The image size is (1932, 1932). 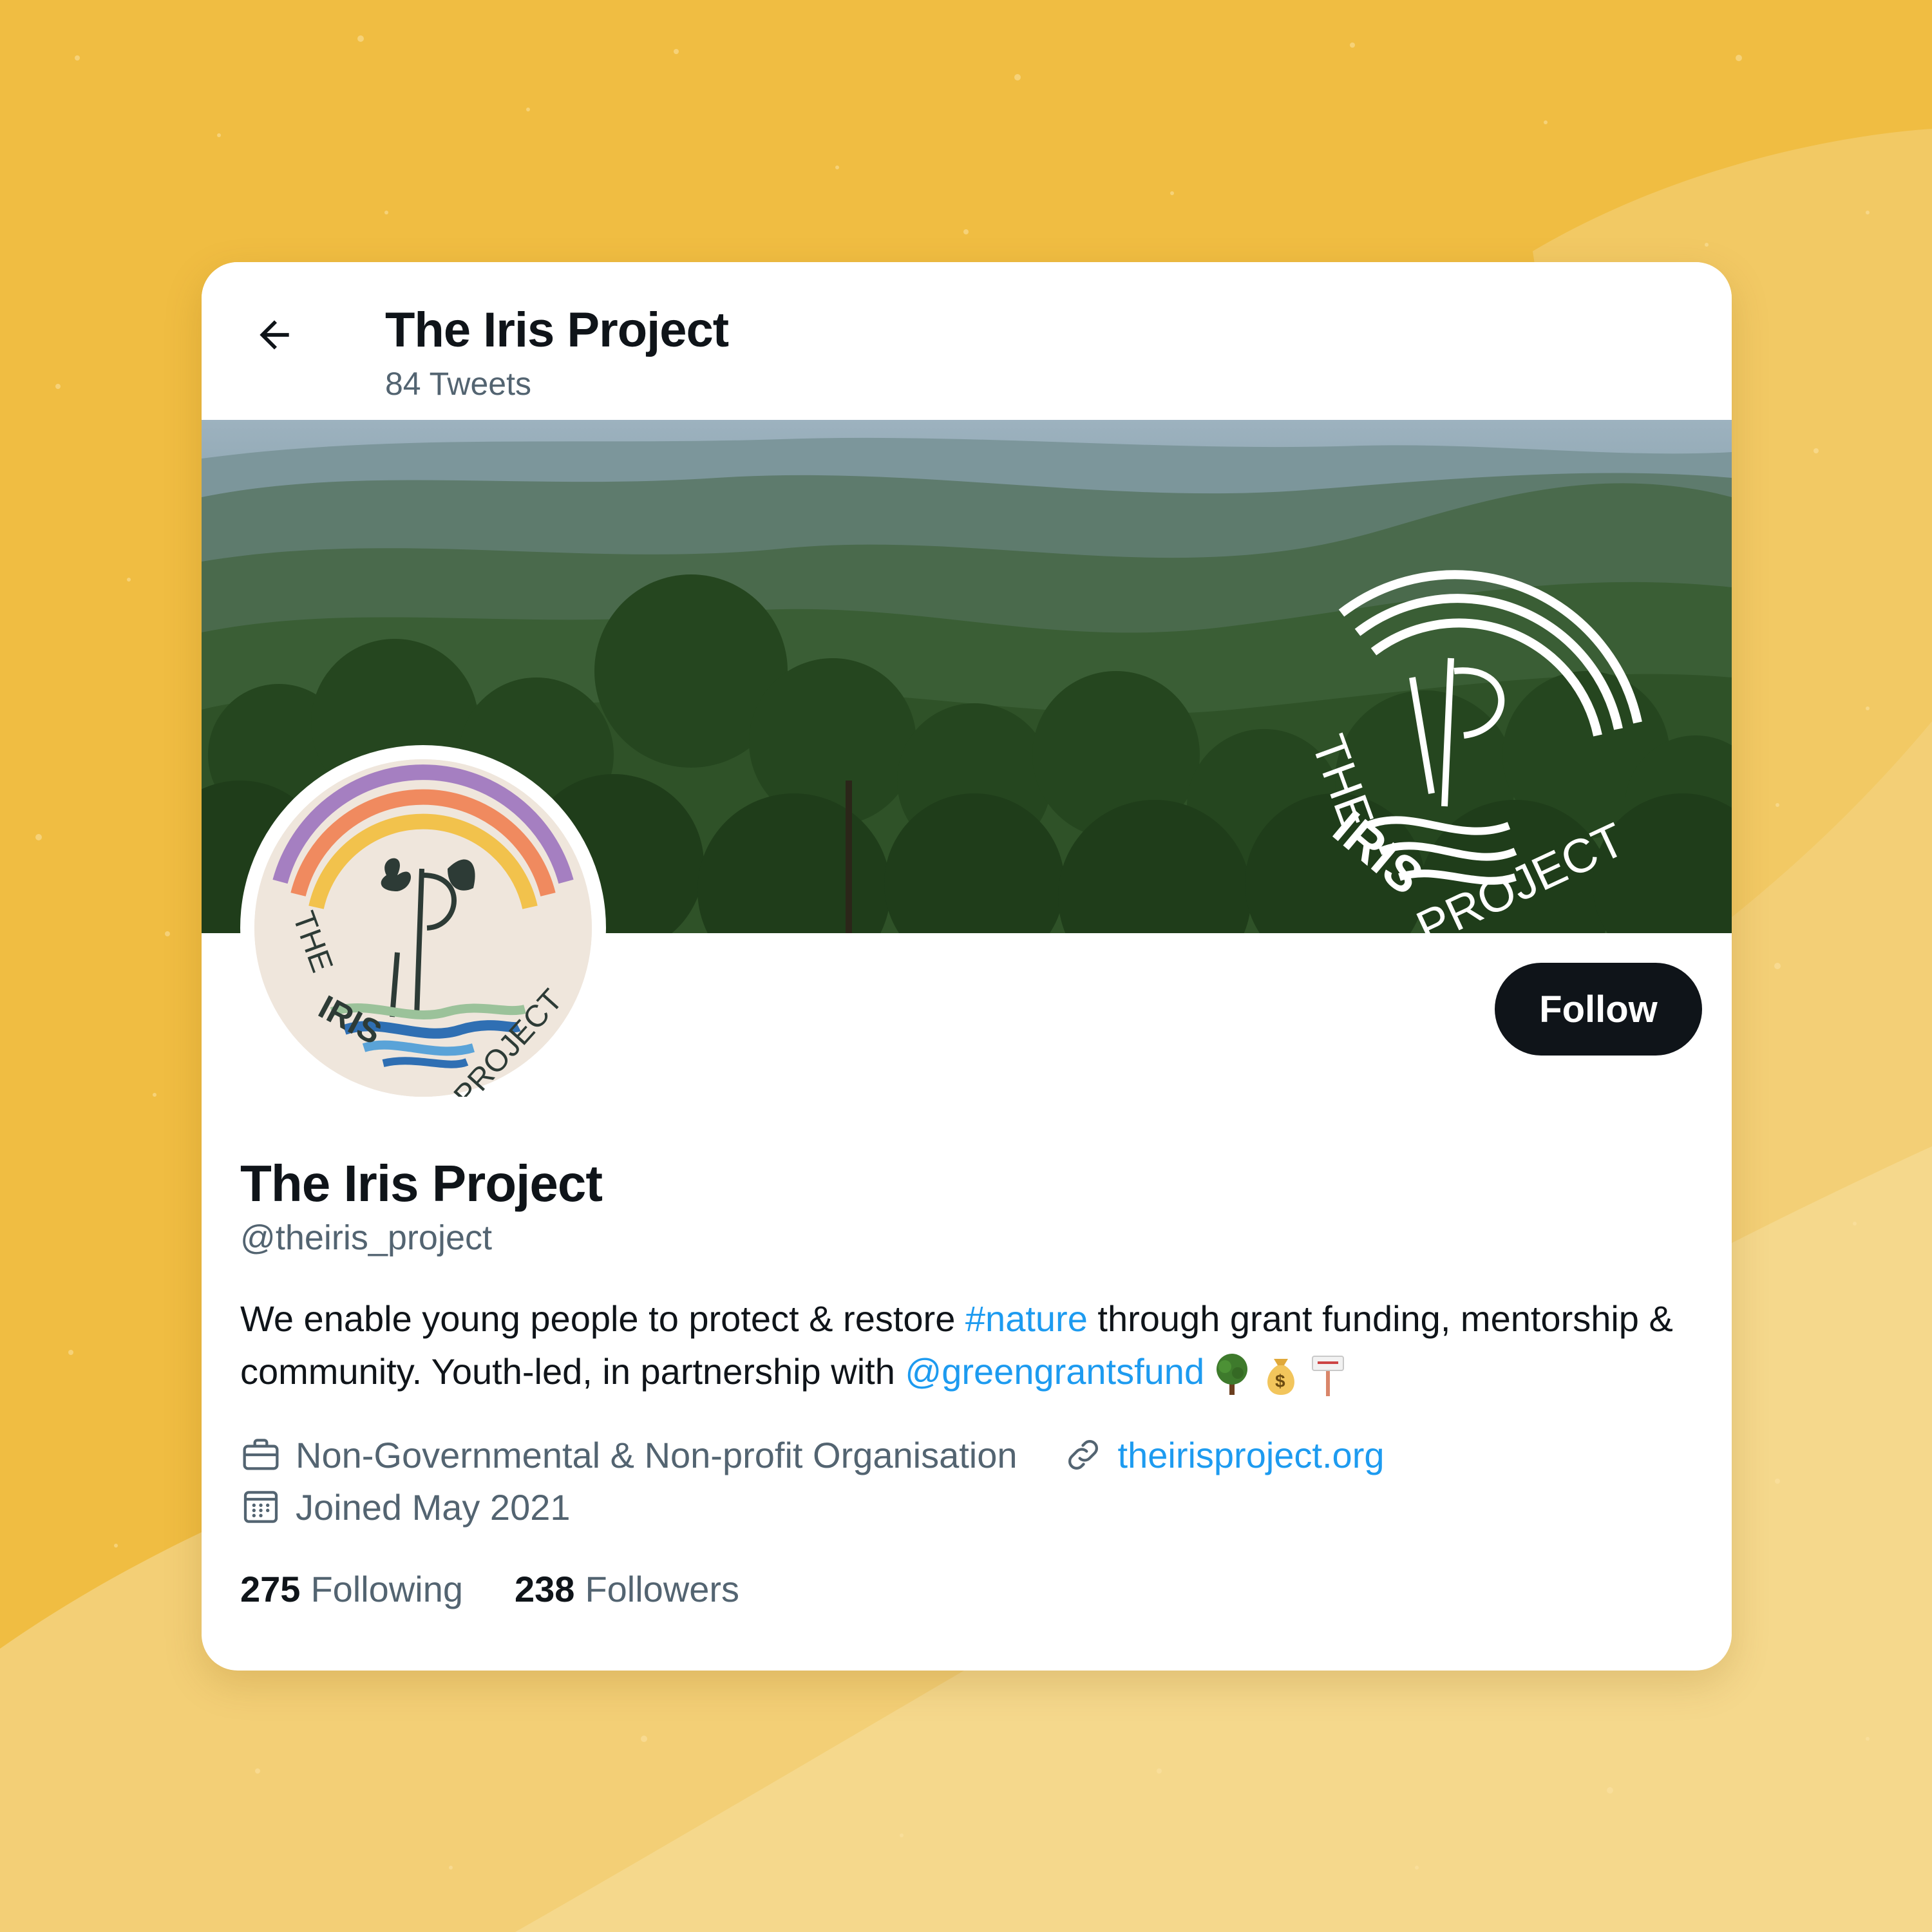 I want to click on website-item: theirisproject.org, so click(x=1224, y=1455).